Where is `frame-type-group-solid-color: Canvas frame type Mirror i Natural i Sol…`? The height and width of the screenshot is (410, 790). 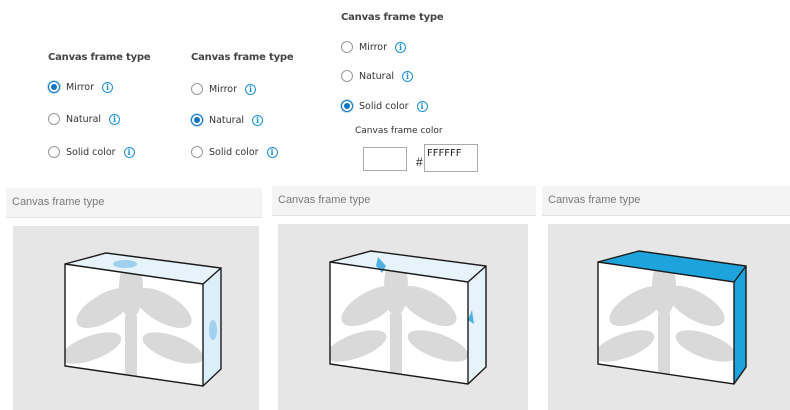 frame-type-group-solid-color: Canvas frame type Mirror i Natural i Sol… is located at coordinates (421, 94).